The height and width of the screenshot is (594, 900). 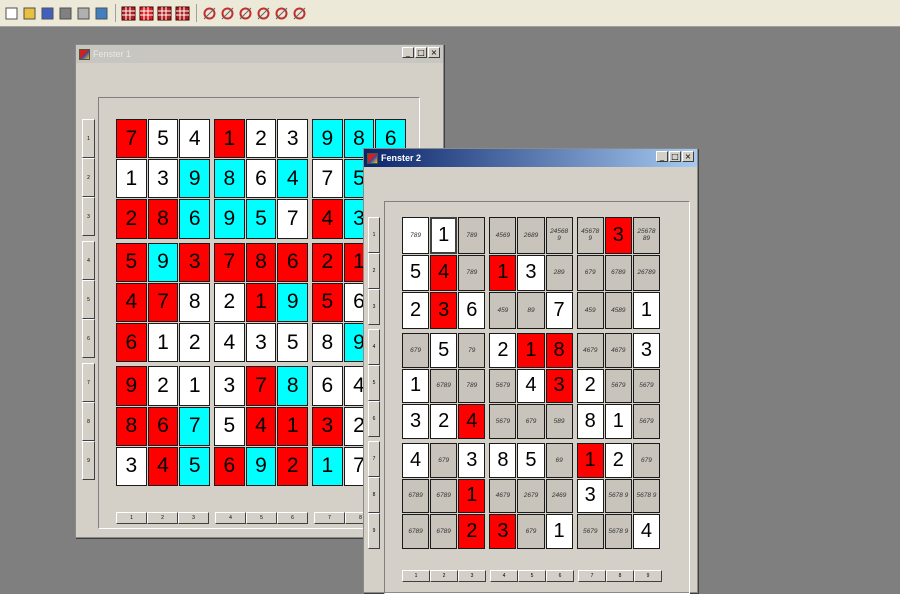 I want to click on column-button: 5, so click(x=261, y=518).